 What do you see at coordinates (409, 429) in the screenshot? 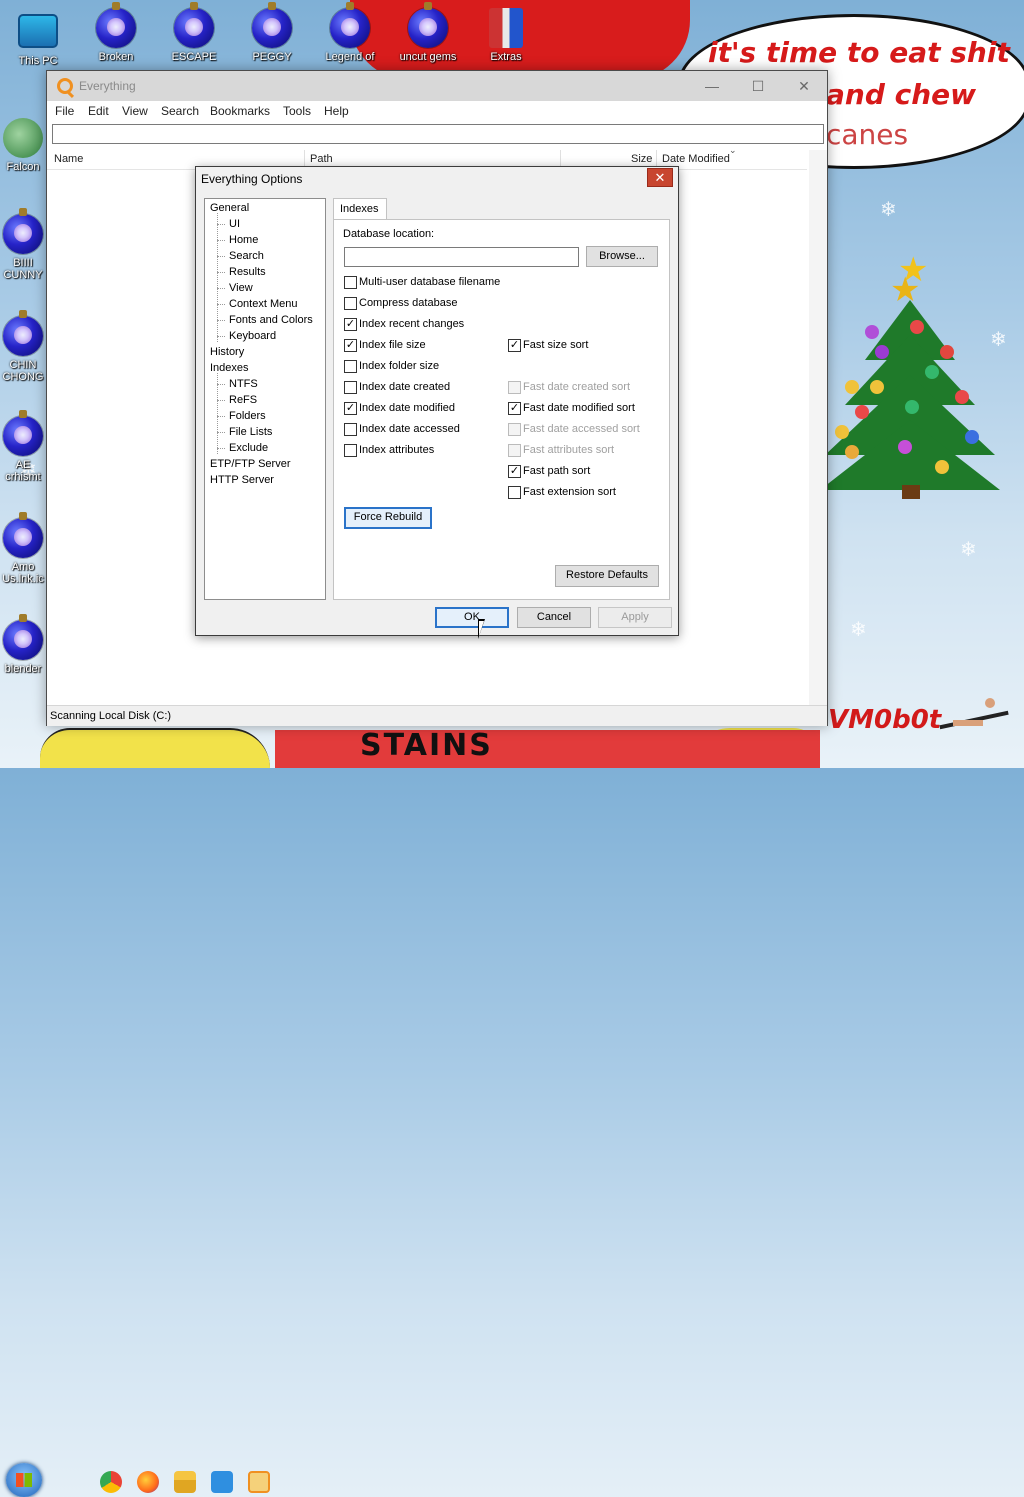
I see `checkbox-label: Index date accessed` at bounding box center [409, 429].